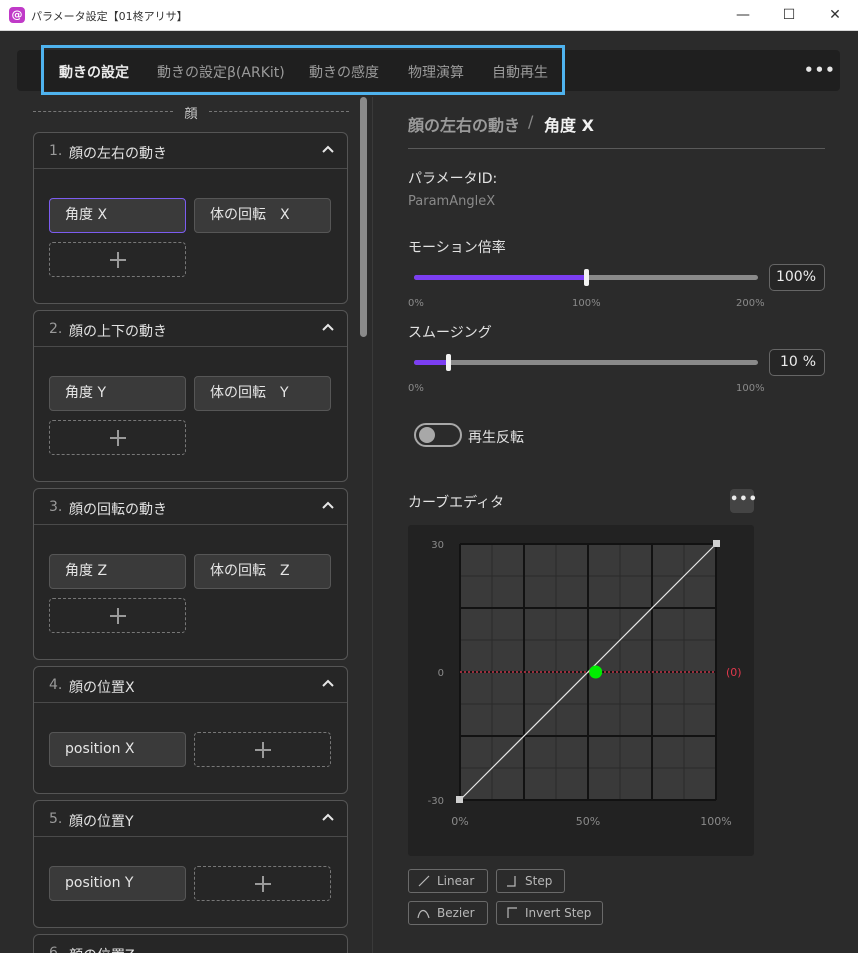 The height and width of the screenshot is (953, 858). I want to click on group-title: 顔の回転の動き, so click(118, 510).